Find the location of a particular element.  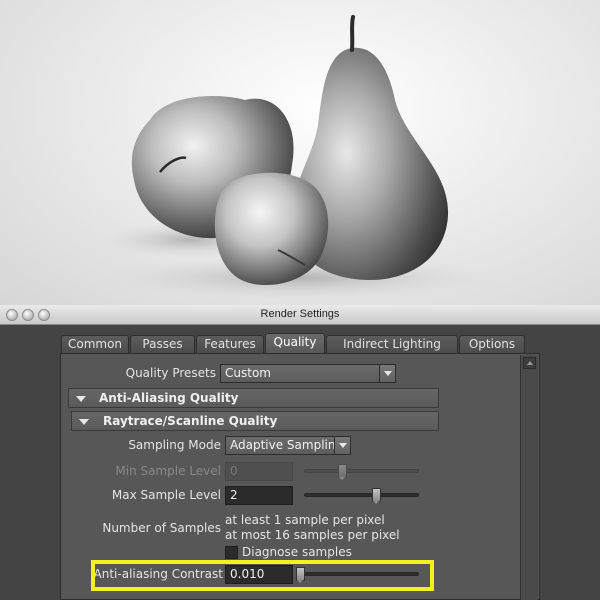

window-title: Render Settings is located at coordinates (300, 314).